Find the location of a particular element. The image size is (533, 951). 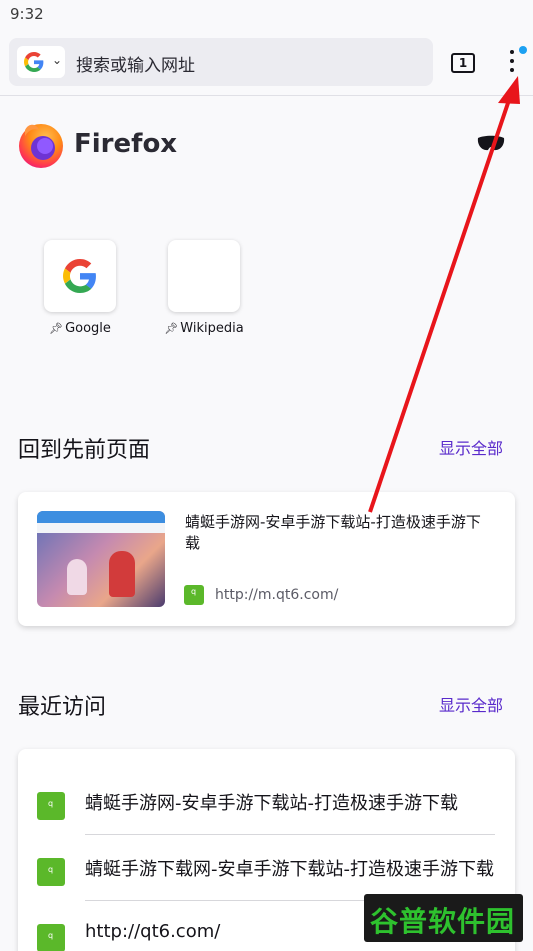

annotation-arrow is located at coordinates (444, 294).